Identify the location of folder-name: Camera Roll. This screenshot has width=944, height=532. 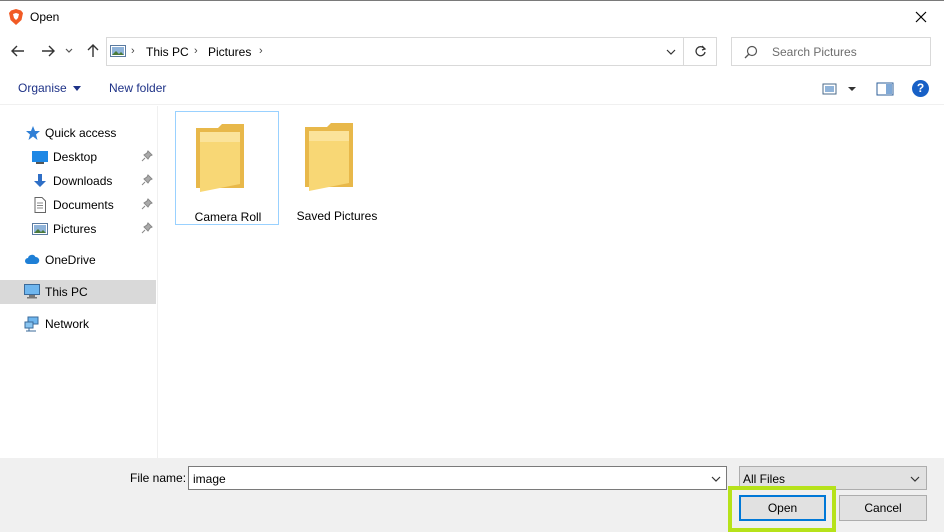
(228, 217).